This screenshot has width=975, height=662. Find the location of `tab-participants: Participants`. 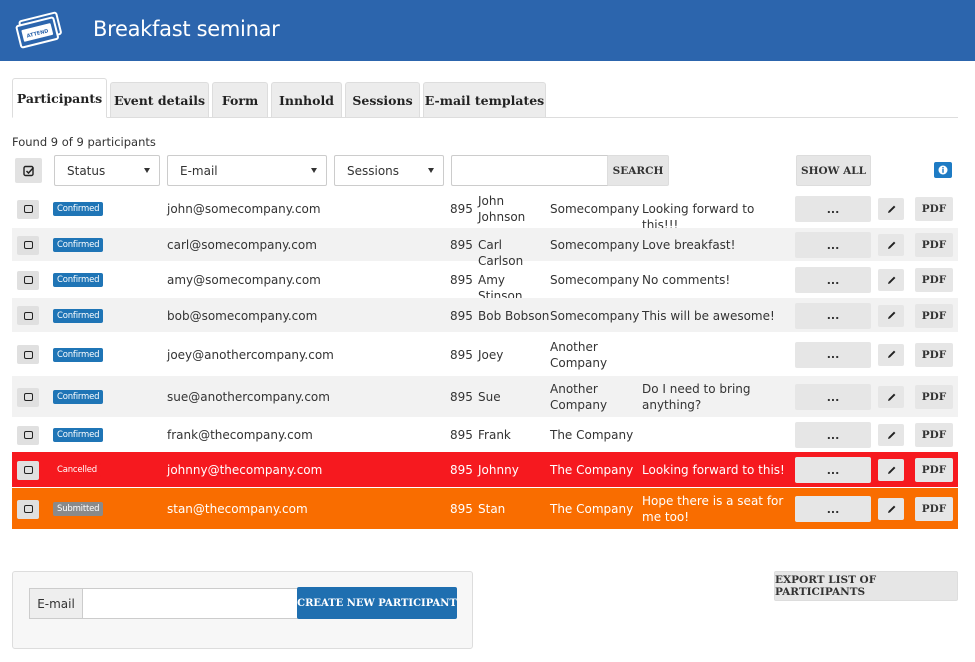

tab-participants: Participants is located at coordinates (59, 98).